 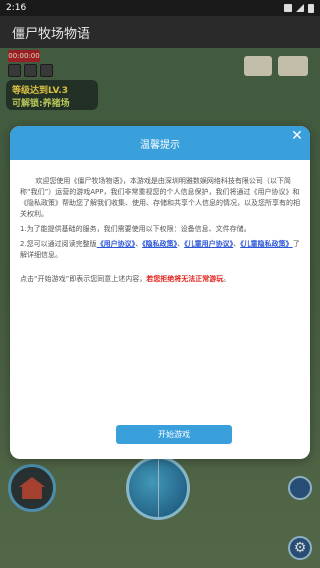 What do you see at coordinates (83, 279) in the screenshot?
I see `consent-prefix: 点击“开始游戏”即表示您同意上述内容，` at bounding box center [83, 279].